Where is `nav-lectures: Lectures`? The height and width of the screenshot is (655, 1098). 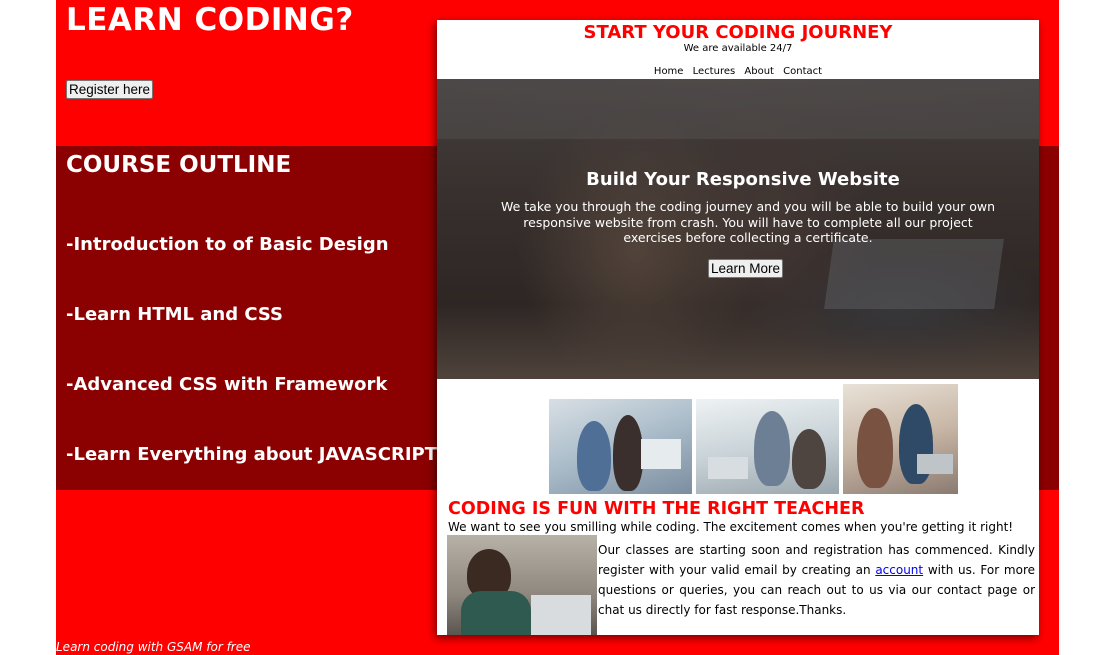
nav-lectures: Lectures is located at coordinates (714, 71).